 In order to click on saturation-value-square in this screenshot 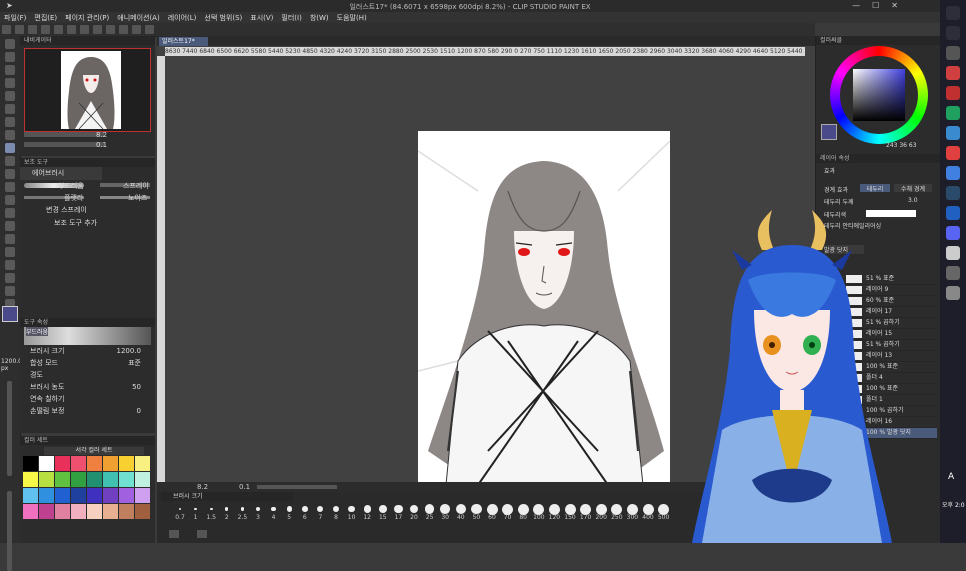, I will do `click(879, 95)`.